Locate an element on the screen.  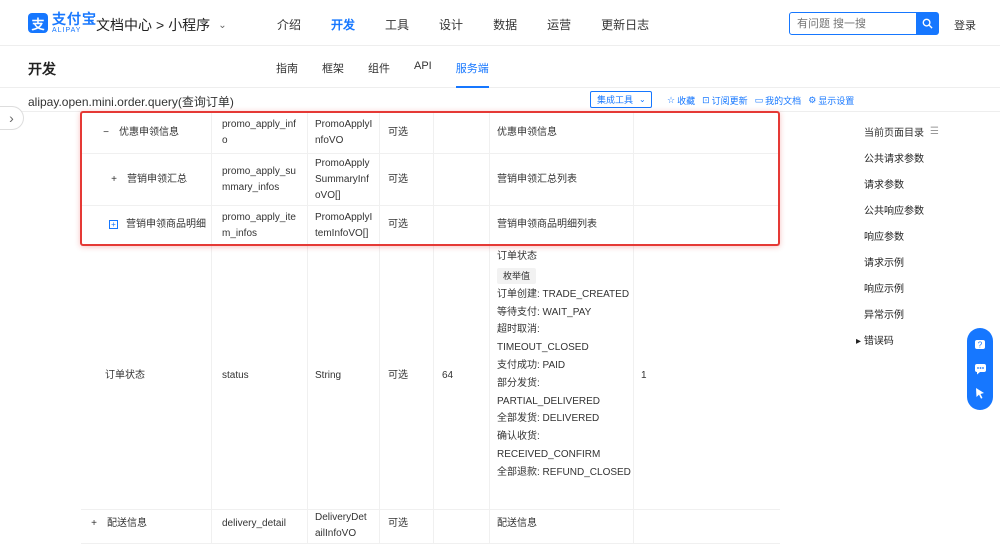
search-box is located at coordinates (864, 23).